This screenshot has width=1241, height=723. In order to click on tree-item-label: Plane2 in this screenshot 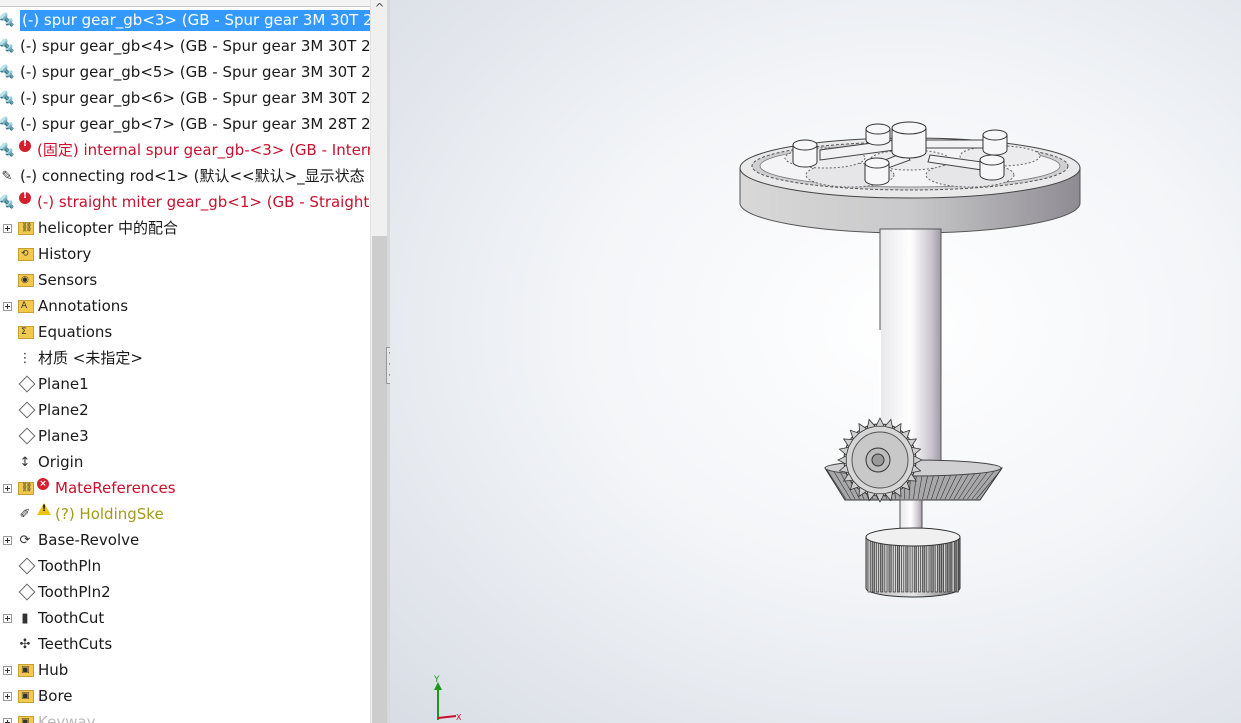, I will do `click(63, 410)`.